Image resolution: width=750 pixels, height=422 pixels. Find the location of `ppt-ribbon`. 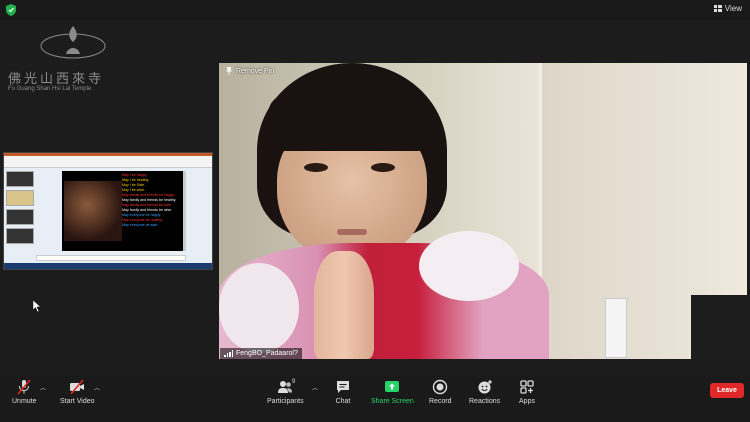

ppt-ribbon is located at coordinates (108, 162).